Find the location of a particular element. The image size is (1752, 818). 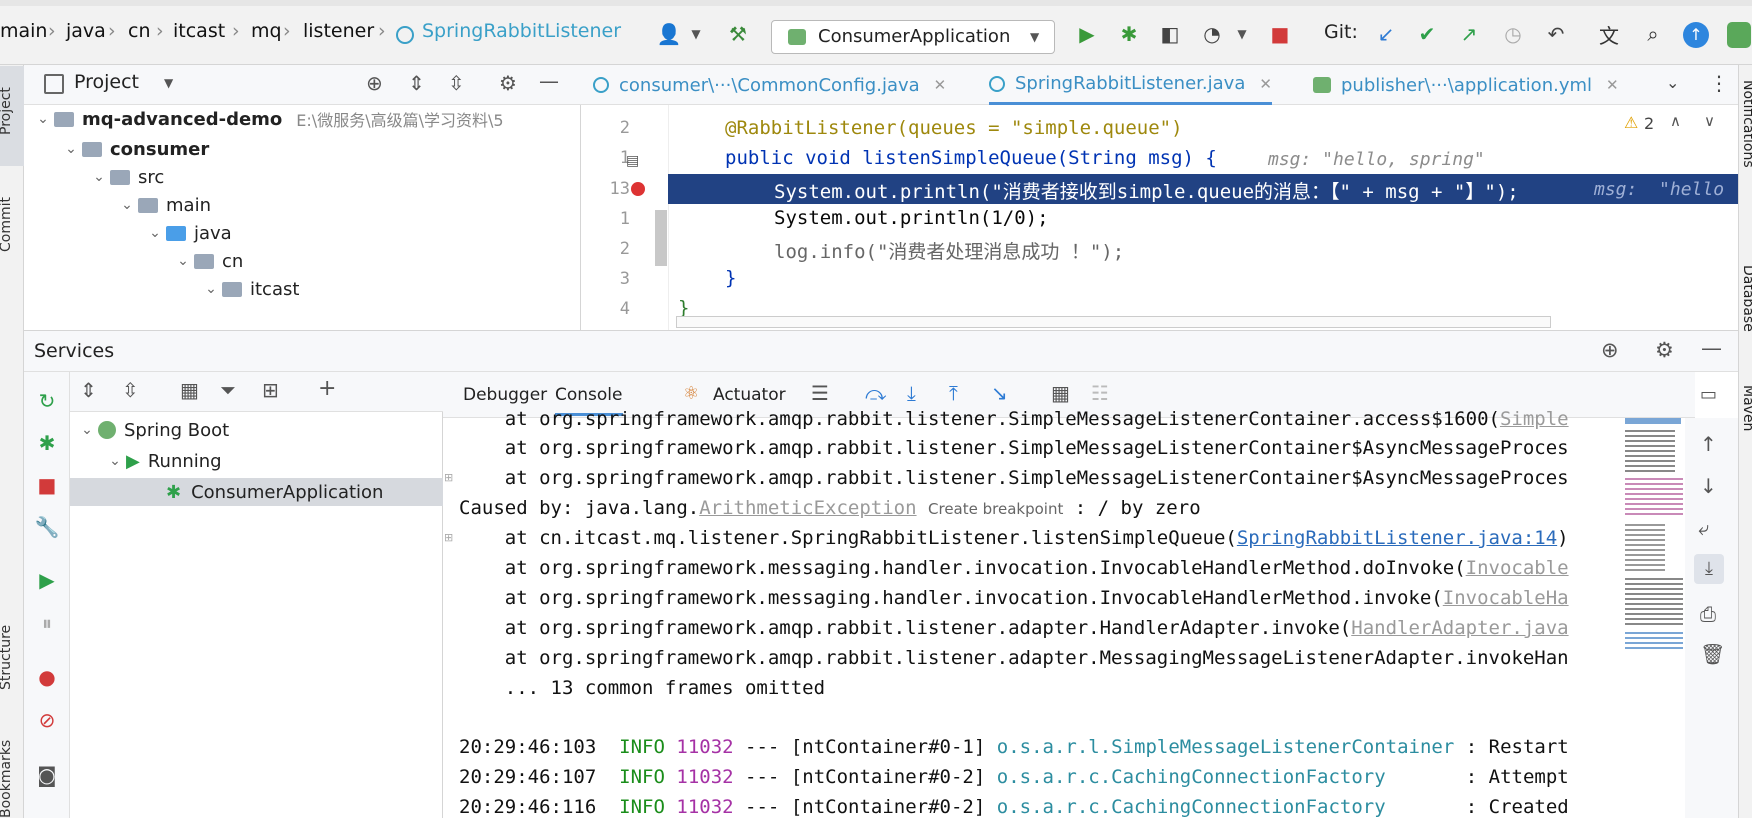

notifications-tool-tab: Notifications is located at coordinates (1746, 124).